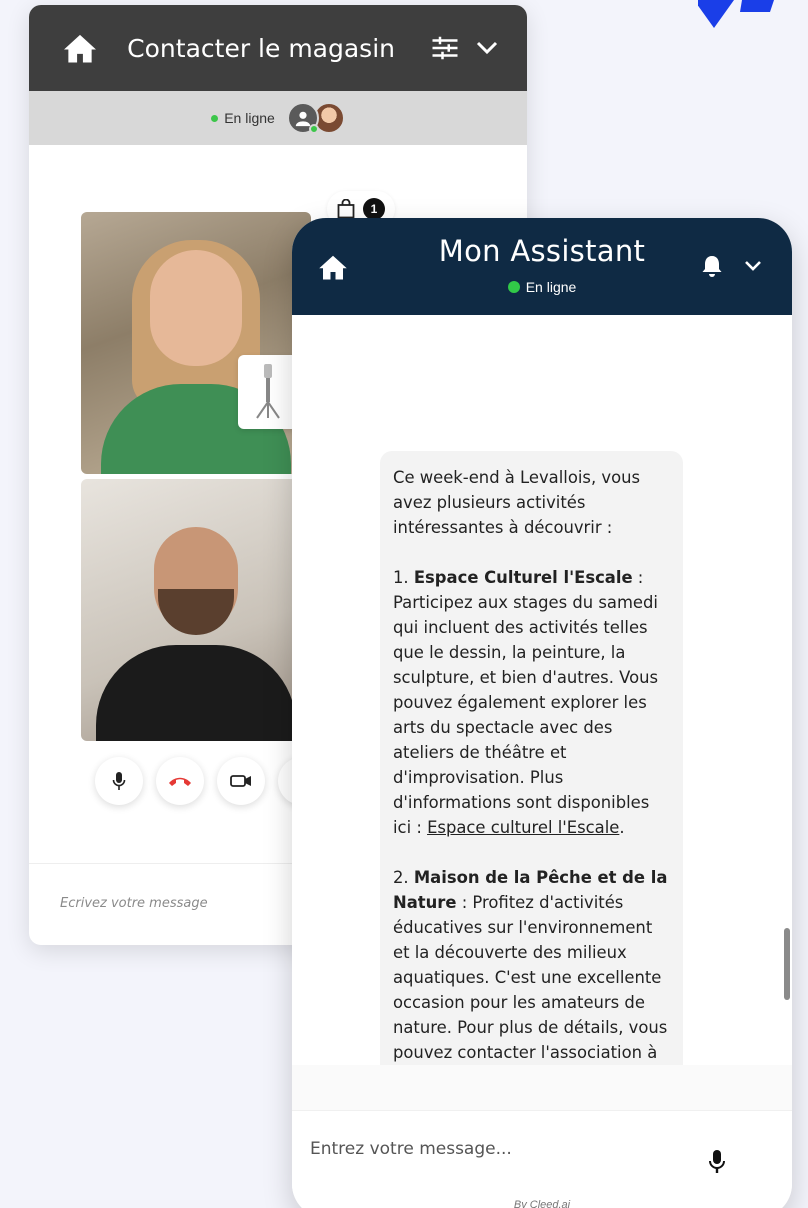 This screenshot has width=808, height=1208. Describe the element at coordinates (346, 209) in the screenshot. I see `shopping-bag-icon` at that location.